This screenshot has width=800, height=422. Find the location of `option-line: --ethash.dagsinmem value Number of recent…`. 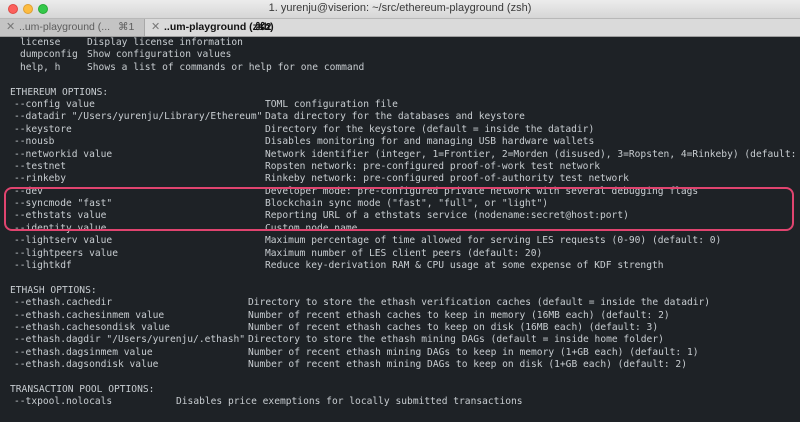

option-line: --ethash.dagsinmem value Number of recent… is located at coordinates (405, 353).